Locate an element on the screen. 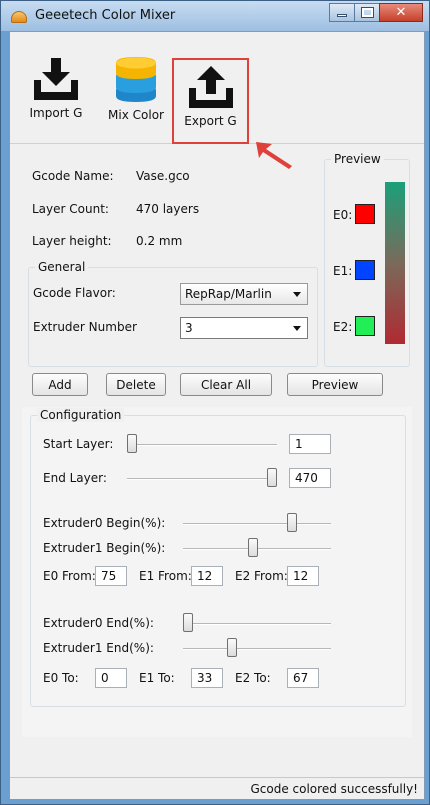 This screenshot has width=430, height=805. extruder0-begin-label: Extruder0 Begin(%): is located at coordinates (104, 523).